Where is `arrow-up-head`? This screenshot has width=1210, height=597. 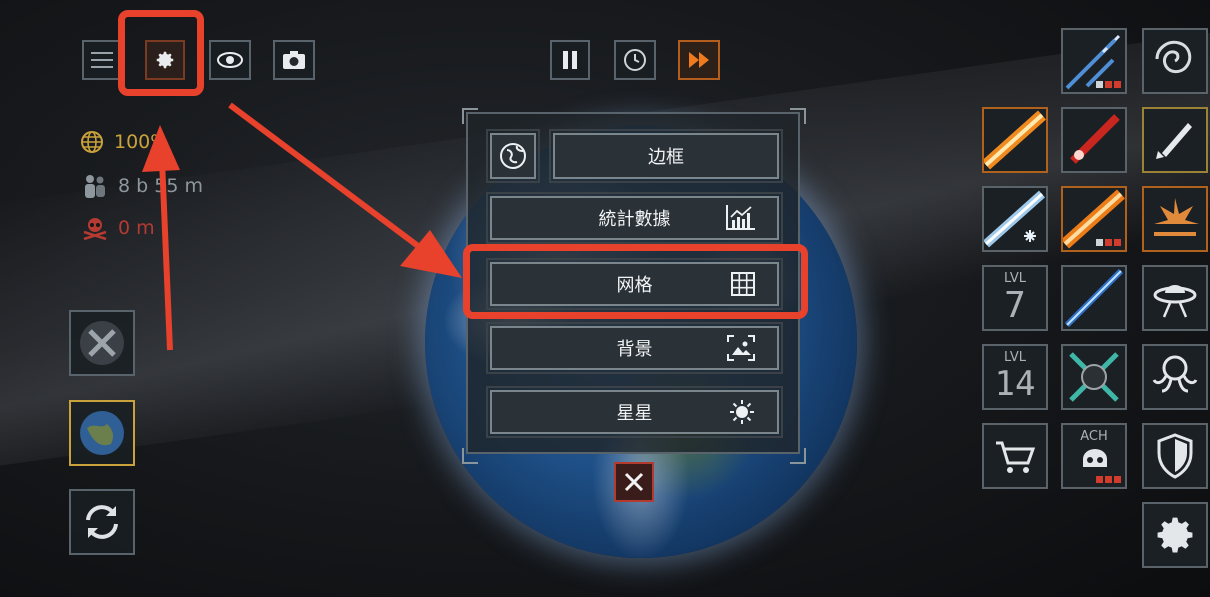
arrow-up-head is located at coordinates (161, 148).